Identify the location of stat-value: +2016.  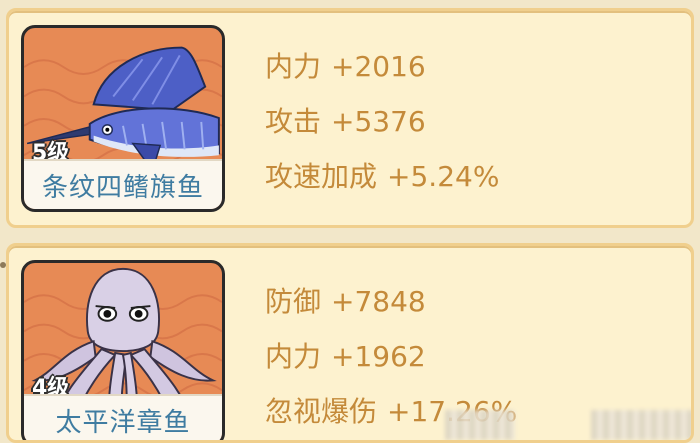
(378, 66).